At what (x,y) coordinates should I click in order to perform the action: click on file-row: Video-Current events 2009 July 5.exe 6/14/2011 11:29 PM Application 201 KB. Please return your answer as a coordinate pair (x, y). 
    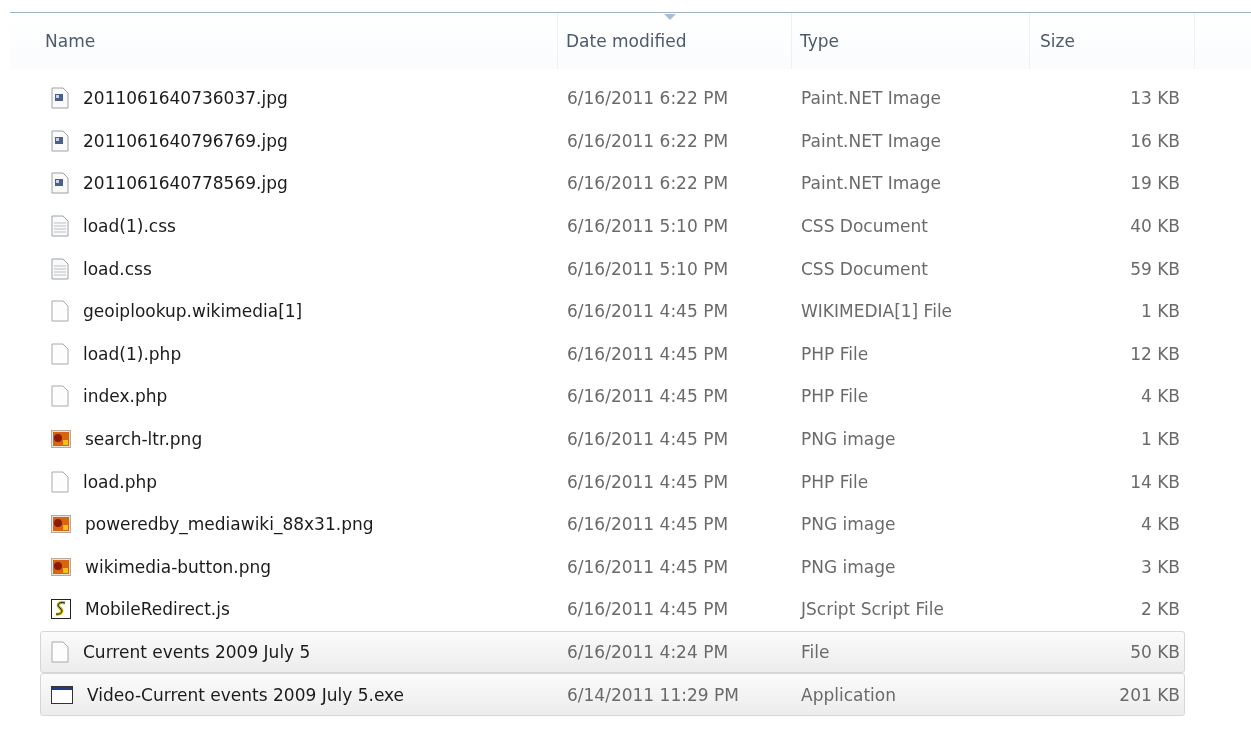
    Looking at the image, I should click on (612, 694).